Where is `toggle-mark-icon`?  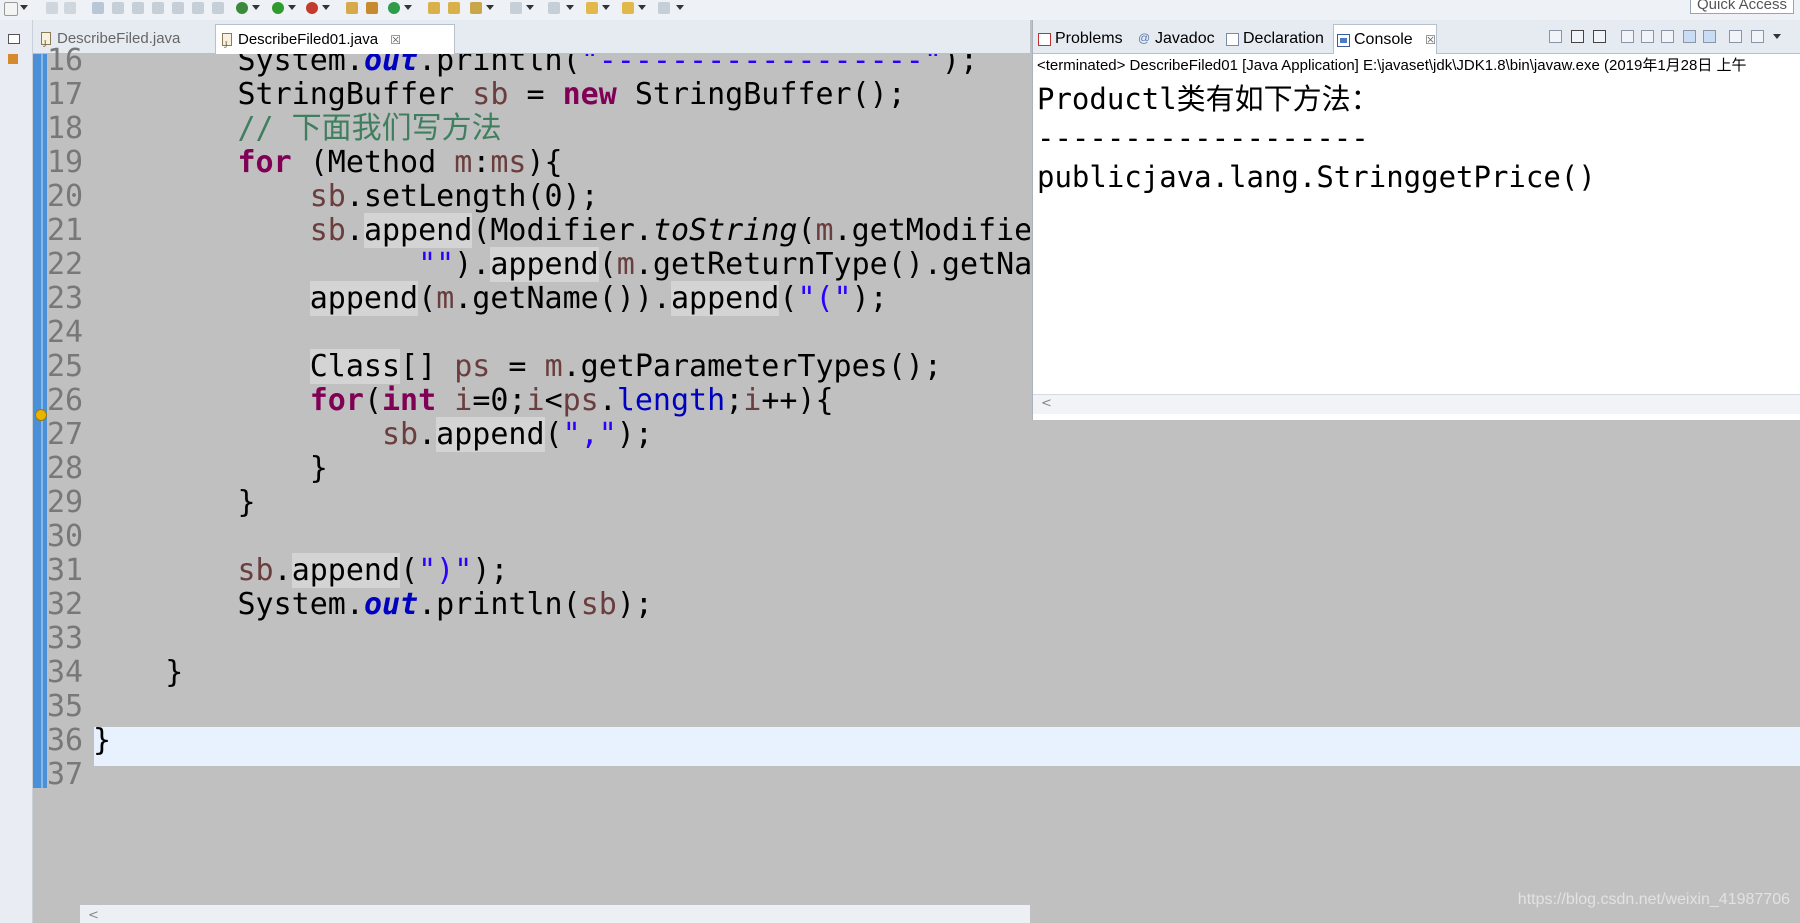
toggle-mark-icon is located at coordinates (118, 8).